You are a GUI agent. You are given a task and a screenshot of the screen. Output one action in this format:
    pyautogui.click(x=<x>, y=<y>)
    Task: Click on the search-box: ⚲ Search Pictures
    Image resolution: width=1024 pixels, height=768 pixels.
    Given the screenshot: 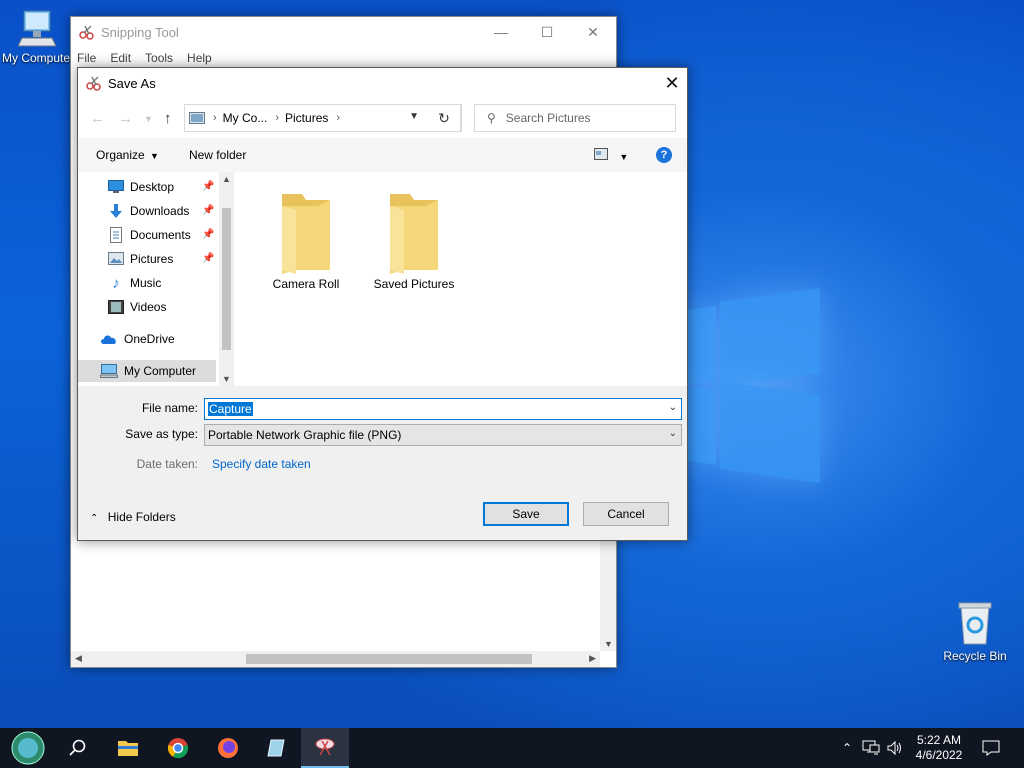 What is the action you would take?
    pyautogui.click(x=575, y=118)
    